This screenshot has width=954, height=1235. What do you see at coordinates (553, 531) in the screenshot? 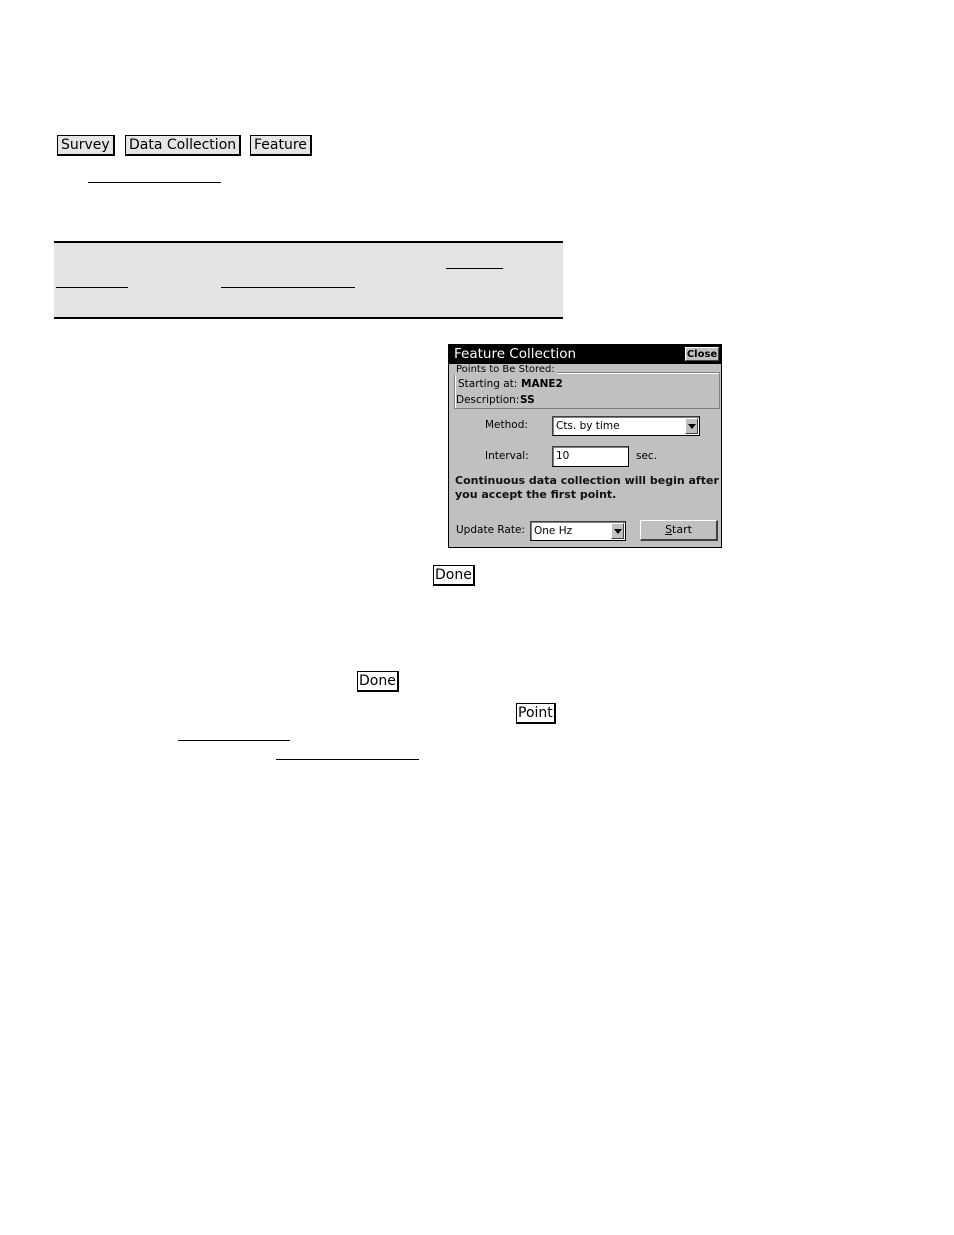
I see `update-rate-value: One Hz` at bounding box center [553, 531].